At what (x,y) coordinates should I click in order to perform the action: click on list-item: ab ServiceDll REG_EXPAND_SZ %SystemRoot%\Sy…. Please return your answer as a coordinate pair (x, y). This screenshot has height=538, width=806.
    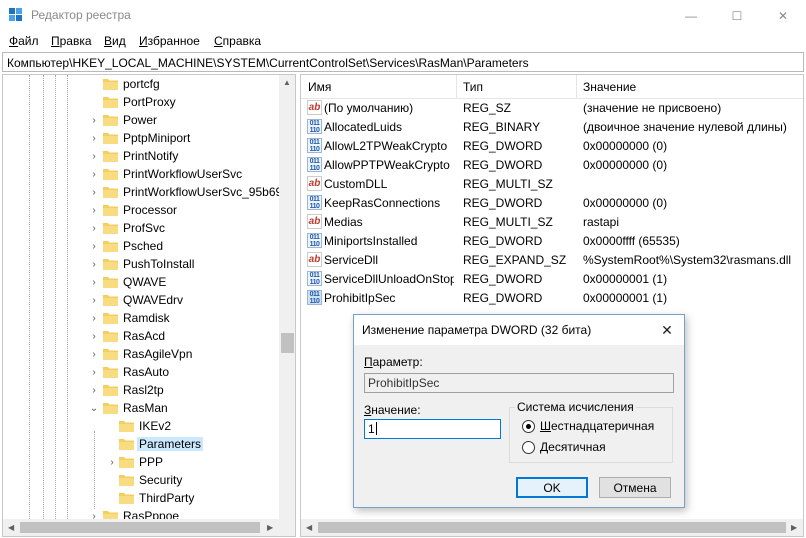
    Looking at the image, I should click on (552, 260).